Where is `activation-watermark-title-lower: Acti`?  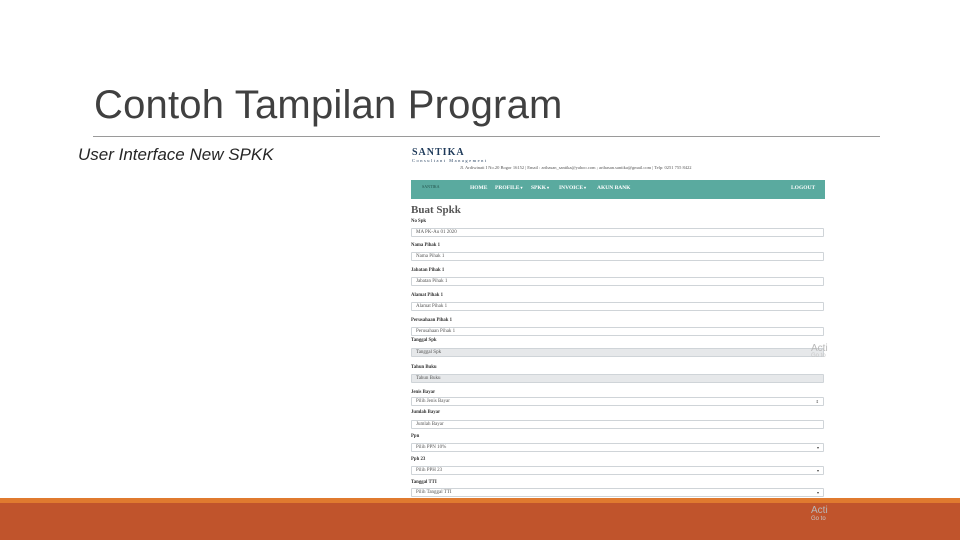 activation-watermark-title-lower: Acti is located at coordinates (819, 510).